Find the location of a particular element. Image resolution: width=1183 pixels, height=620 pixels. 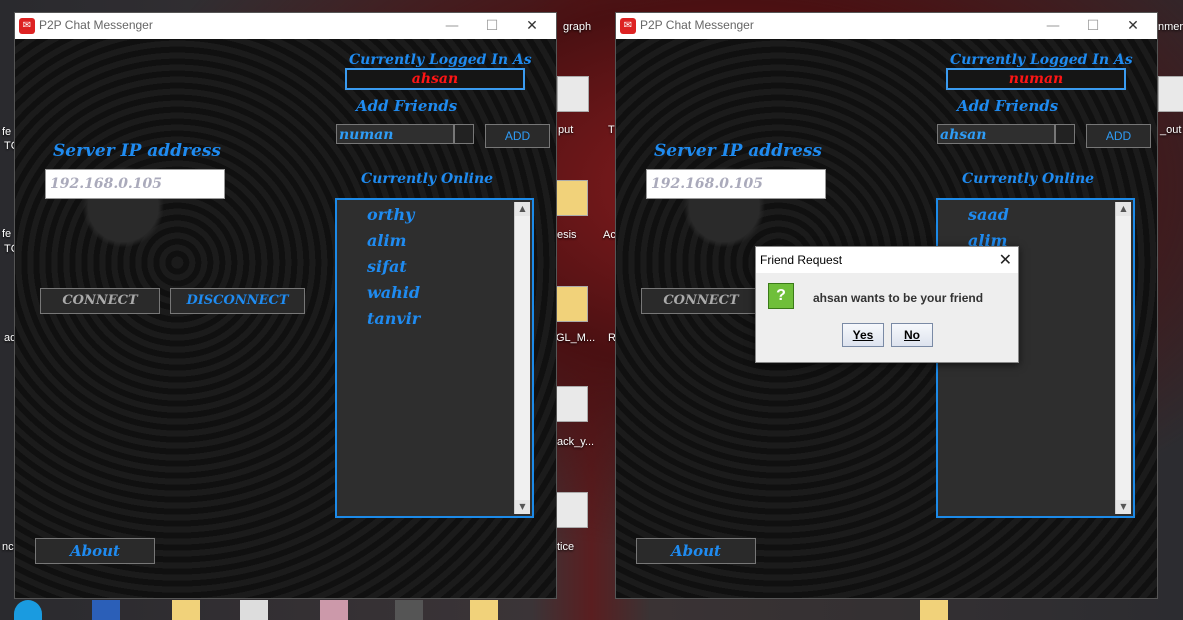

online-user-item: wahid is located at coordinates (393, 292).